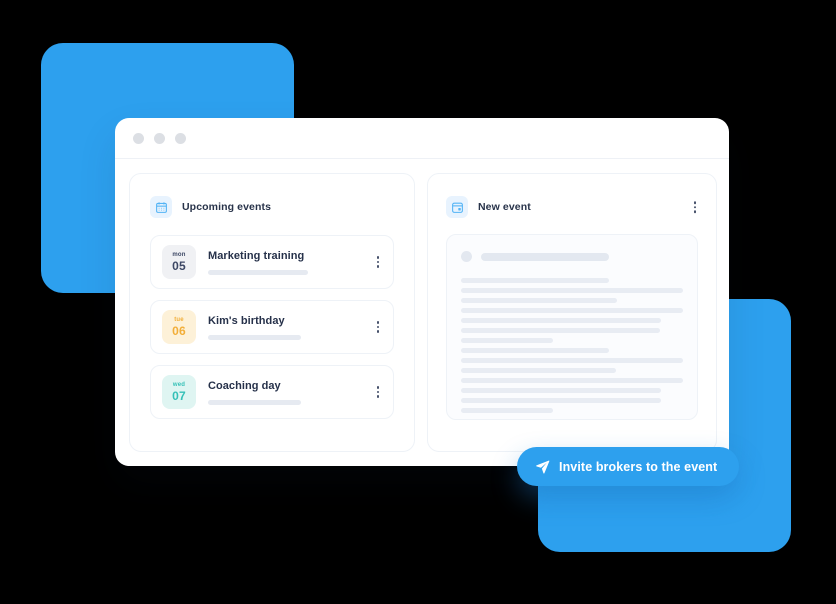  Describe the element at coordinates (227, 207) in the screenshot. I see `upcoming-events-title: Upcoming events` at that location.